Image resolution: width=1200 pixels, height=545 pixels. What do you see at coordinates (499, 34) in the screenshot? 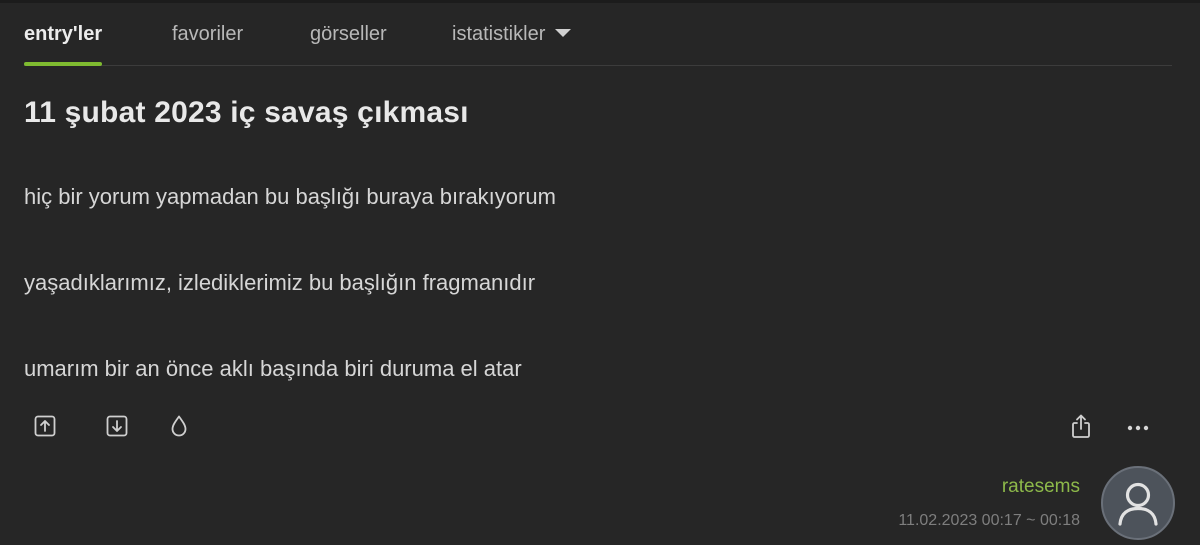
I see `tab-statistics-label: istatistikler` at bounding box center [499, 34].